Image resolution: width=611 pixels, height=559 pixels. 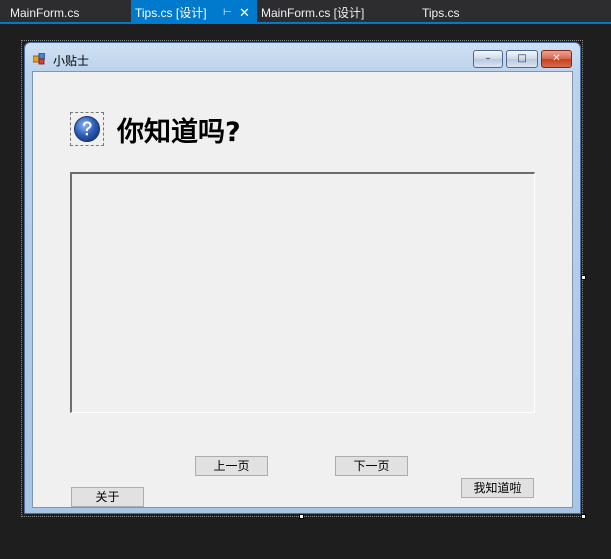 What do you see at coordinates (107, 497) in the screenshot?
I see `about-button: 关于` at bounding box center [107, 497].